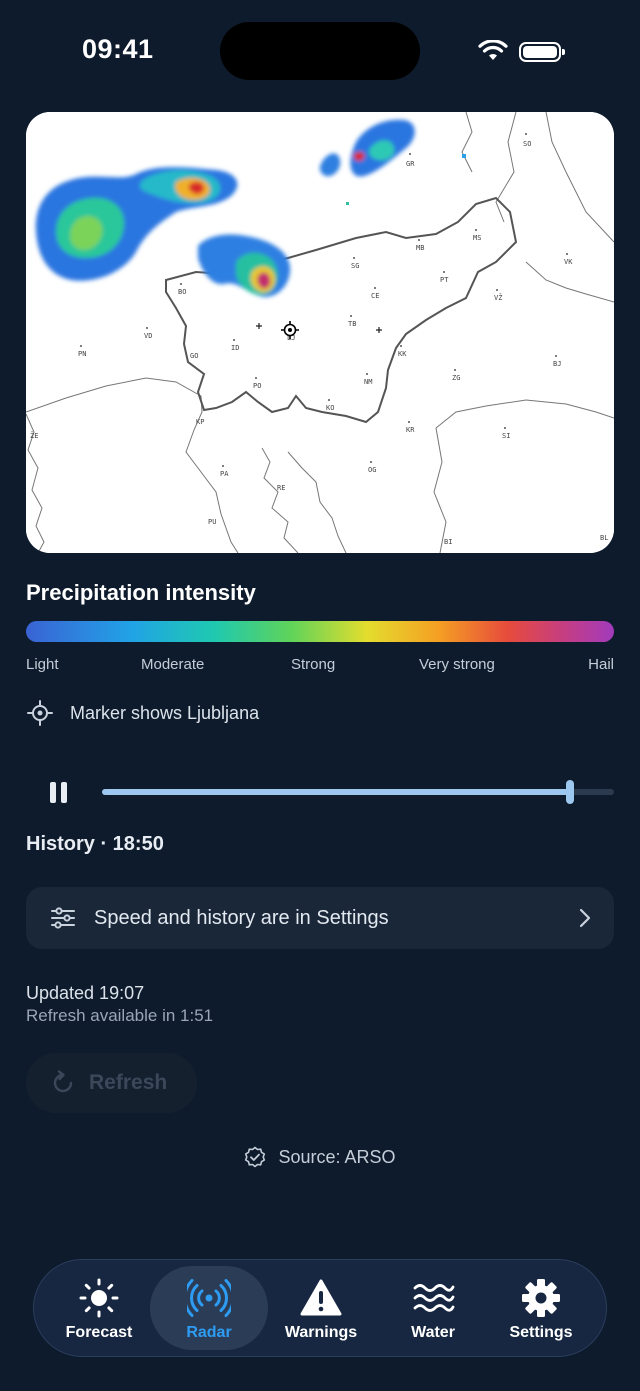  Describe the element at coordinates (257, 386) in the screenshot. I see `svg-text: PO` at that location.